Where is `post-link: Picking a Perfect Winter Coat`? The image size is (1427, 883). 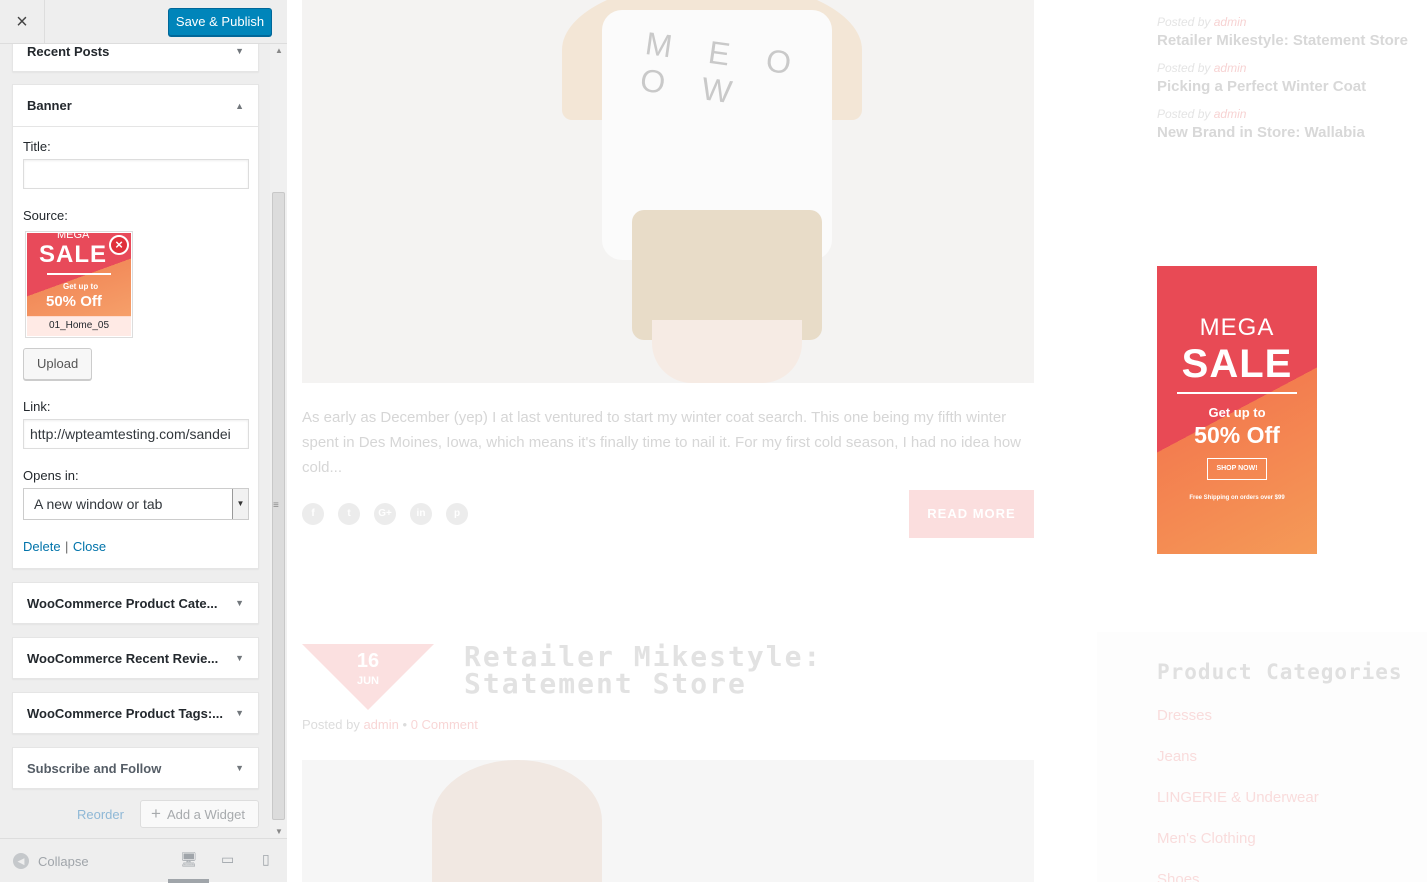
post-link: Picking a Perfect Winter Coat is located at coordinates (1292, 87).